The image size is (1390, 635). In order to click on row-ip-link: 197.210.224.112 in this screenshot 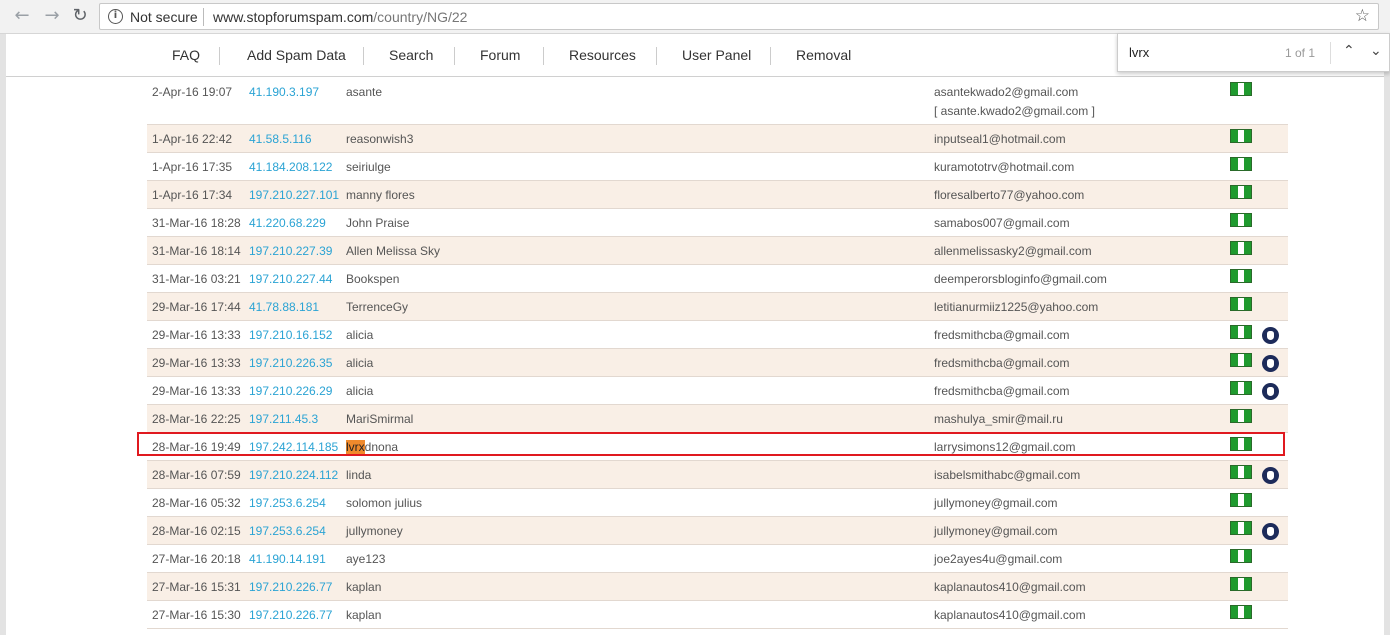, I will do `click(293, 475)`.